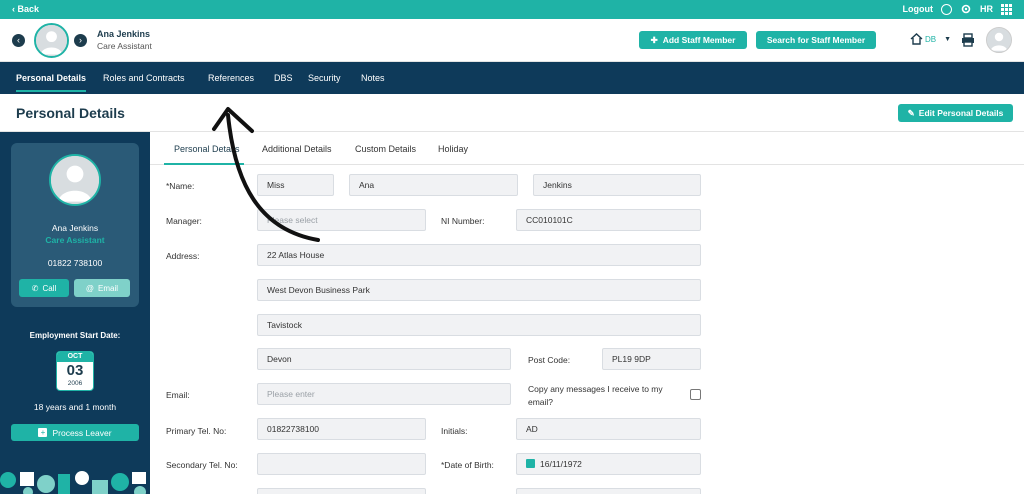  What do you see at coordinates (968, 40) in the screenshot?
I see `print-icon` at bounding box center [968, 40].